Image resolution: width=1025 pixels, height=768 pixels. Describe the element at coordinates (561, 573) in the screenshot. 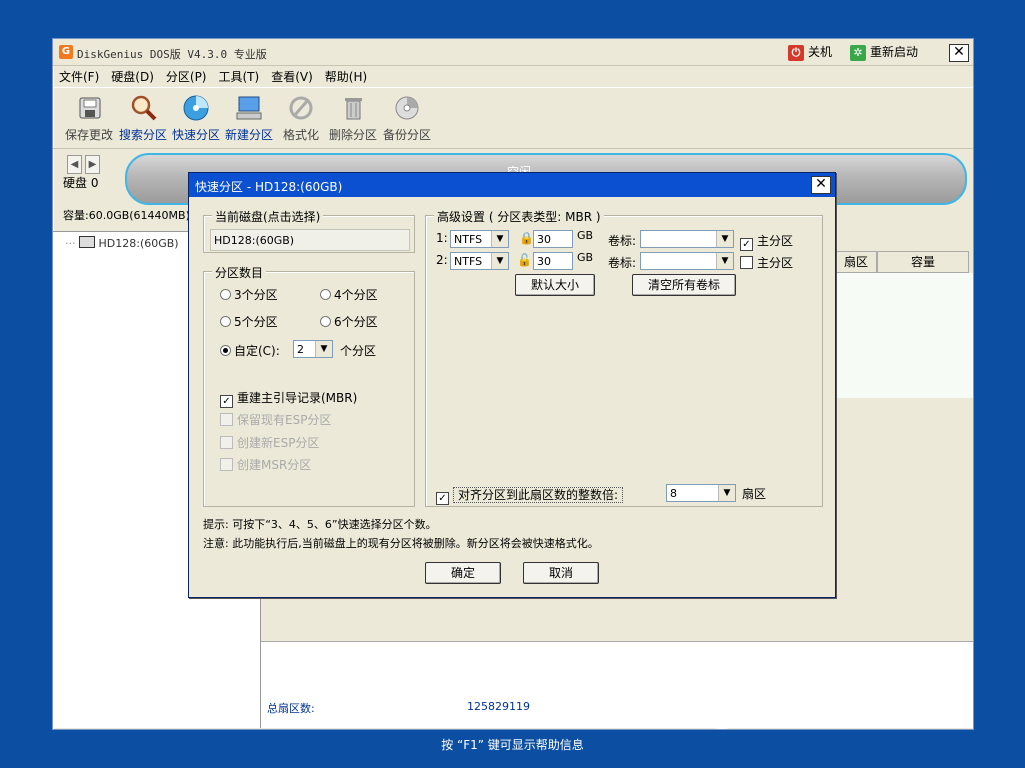

I see `cancel-button: 取消` at that location.